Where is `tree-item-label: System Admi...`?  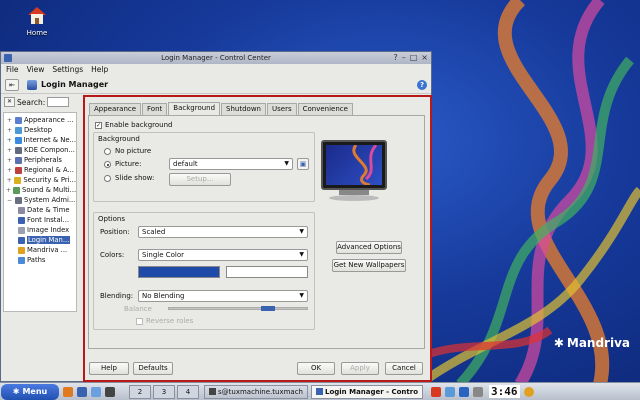 tree-item-label: System Admi... is located at coordinates (50, 200).